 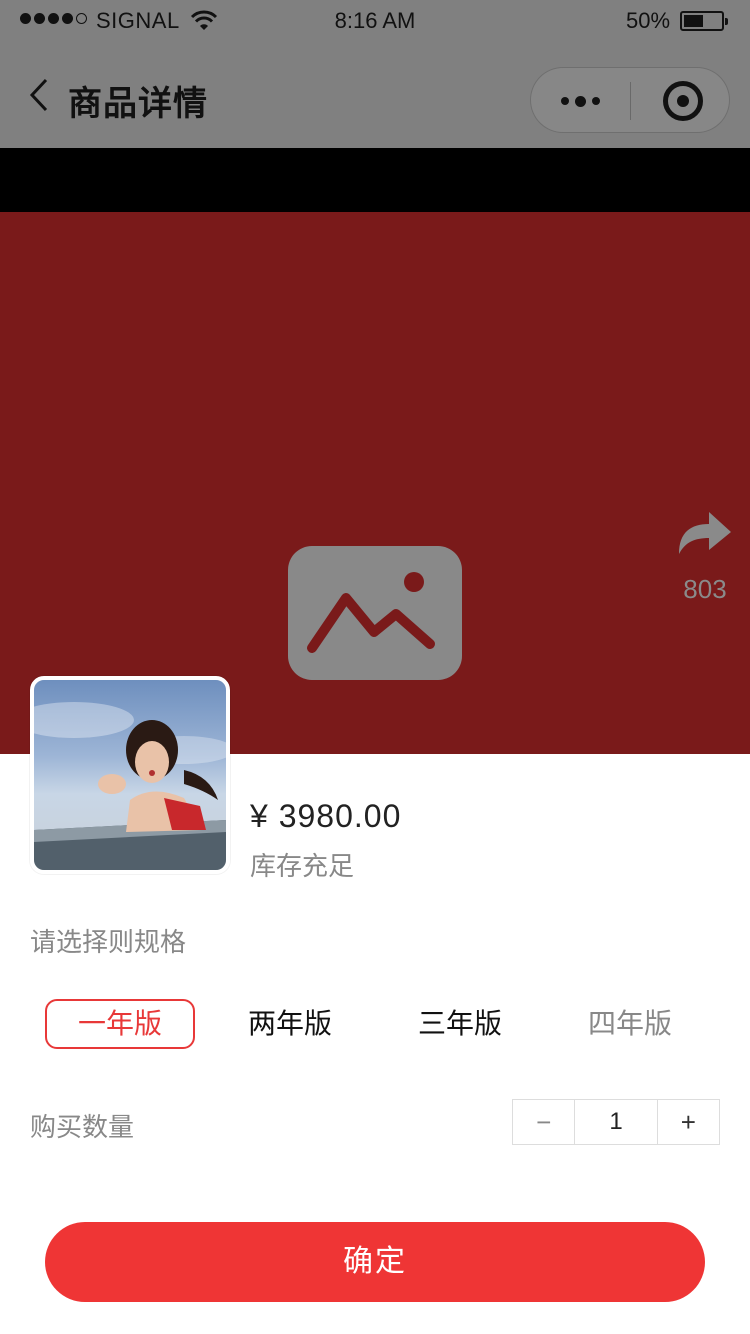 I want to click on increment-button: +, so click(x=688, y=1122).